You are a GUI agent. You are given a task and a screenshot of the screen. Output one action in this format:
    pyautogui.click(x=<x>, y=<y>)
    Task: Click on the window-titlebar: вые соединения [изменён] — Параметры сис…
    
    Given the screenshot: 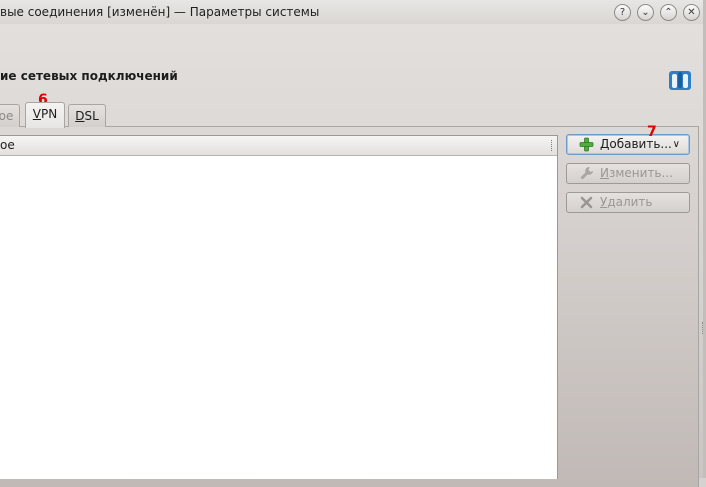 What is the action you would take?
    pyautogui.click(x=353, y=12)
    